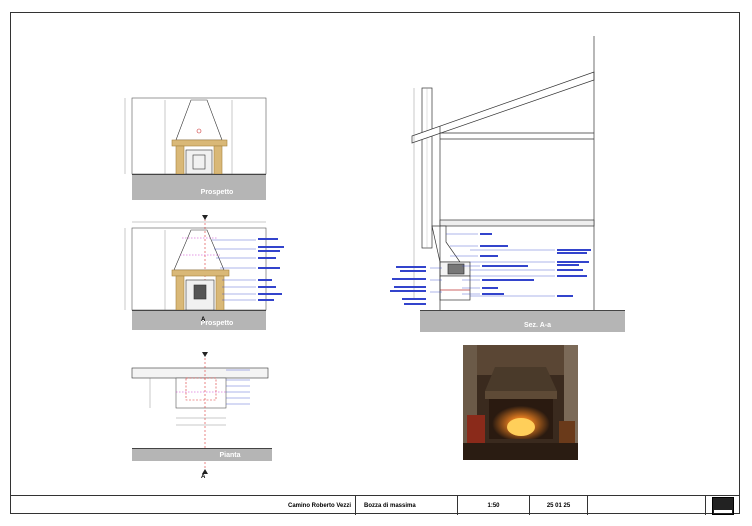 This screenshot has width=752, height=526. What do you see at coordinates (492, 177) in the screenshot?
I see `section-view` at bounding box center [492, 177].